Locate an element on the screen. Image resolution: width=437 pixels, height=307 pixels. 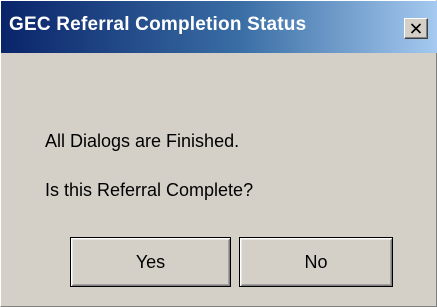
close-icon is located at coordinates (416, 28).